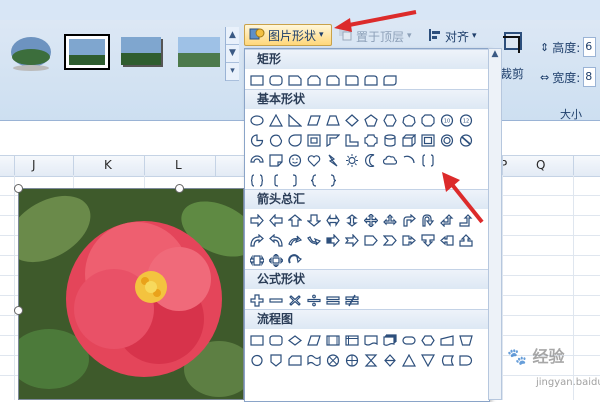 Image resolution: width=600 pixels, height=402 pixels. I want to click on heart-shape-icon, so click(314, 160).